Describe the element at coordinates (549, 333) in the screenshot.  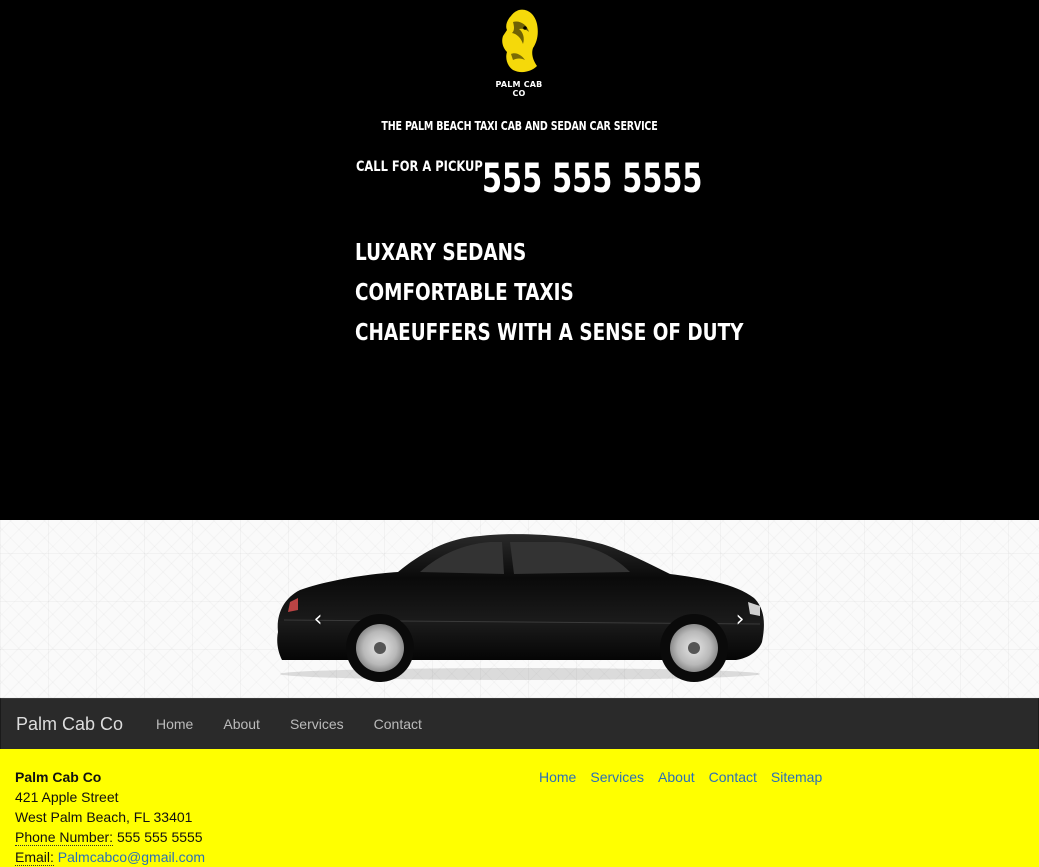
I see `feature-item: CHAEUFFERS WITH A SENSE OF DUTY` at that location.